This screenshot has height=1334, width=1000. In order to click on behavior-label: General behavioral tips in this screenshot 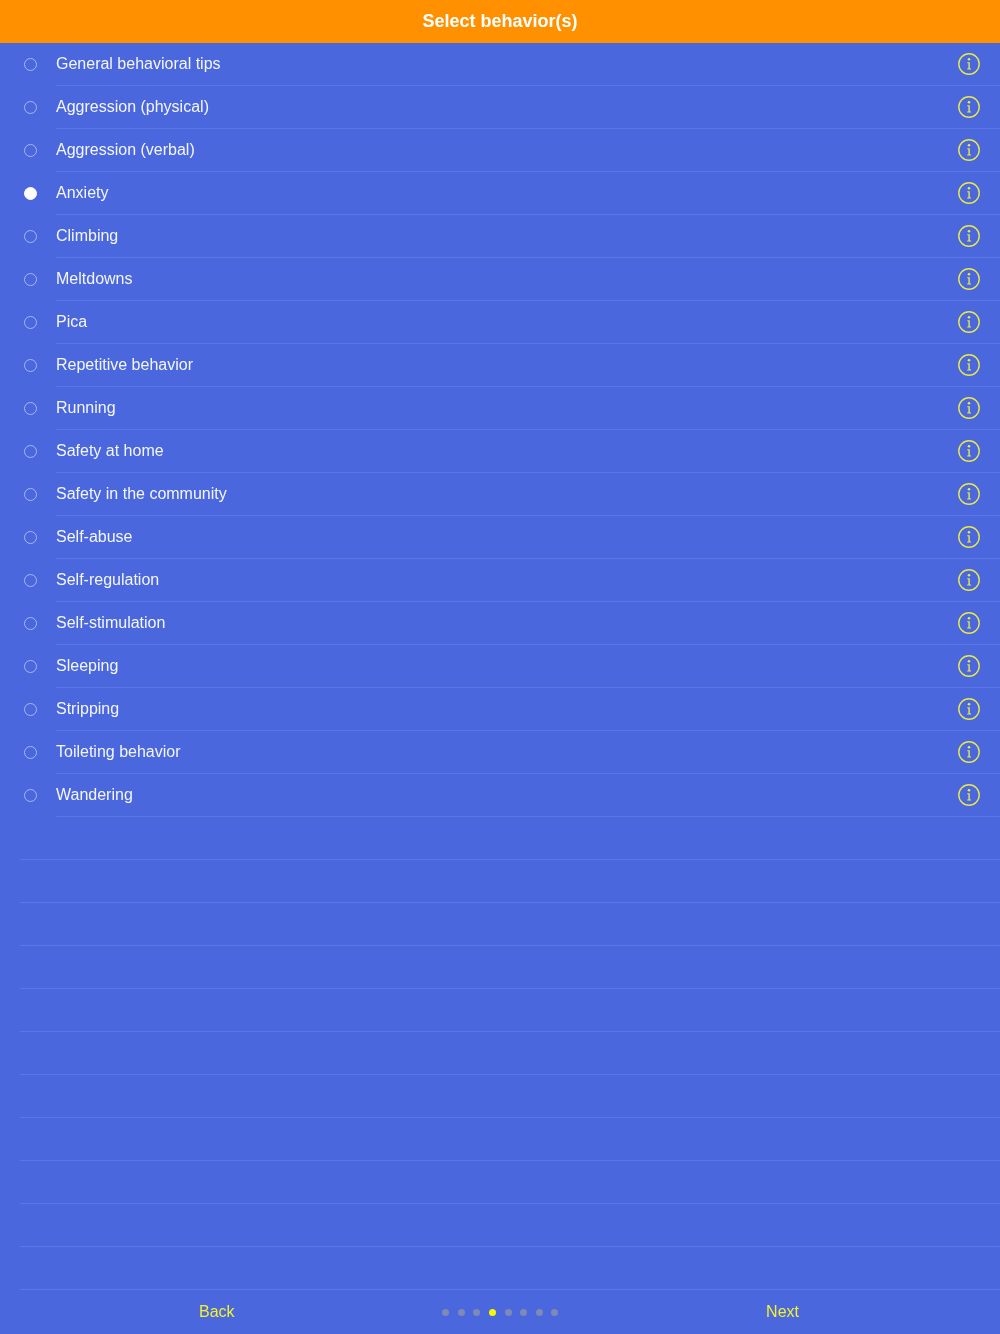, I will do `click(138, 64)`.